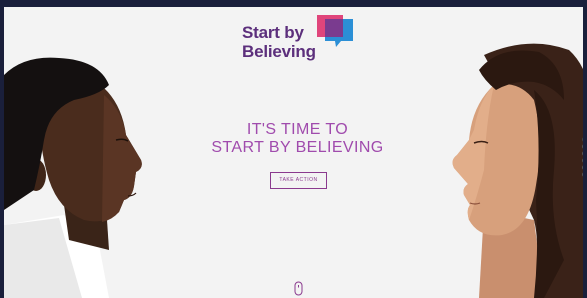 This screenshot has height=298, width=587. Describe the element at coordinates (298, 180) in the screenshot. I see `take-action-button: TAKE ACTION` at that location.